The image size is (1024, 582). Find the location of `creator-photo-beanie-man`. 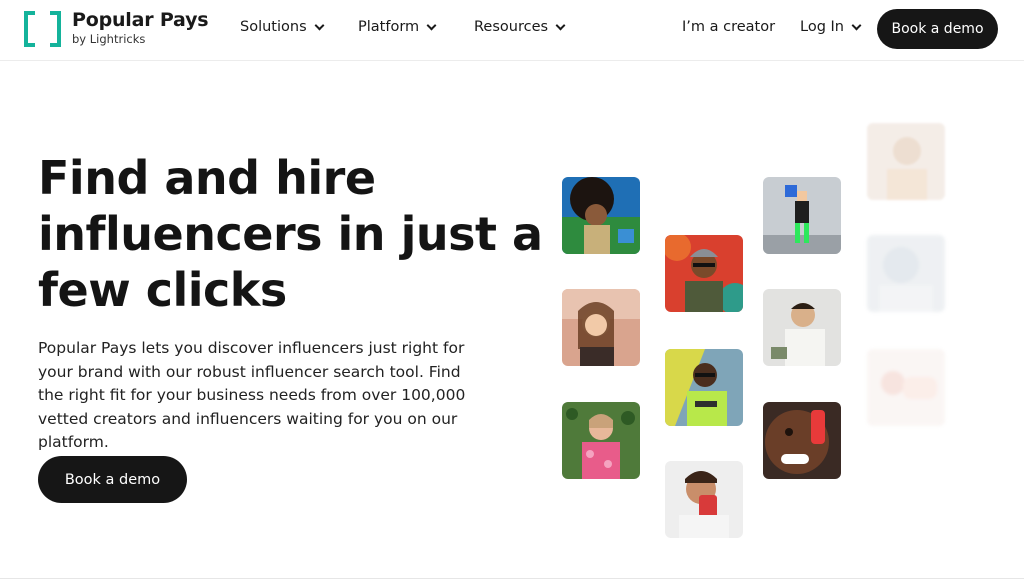

creator-photo-beanie-man is located at coordinates (704, 273).